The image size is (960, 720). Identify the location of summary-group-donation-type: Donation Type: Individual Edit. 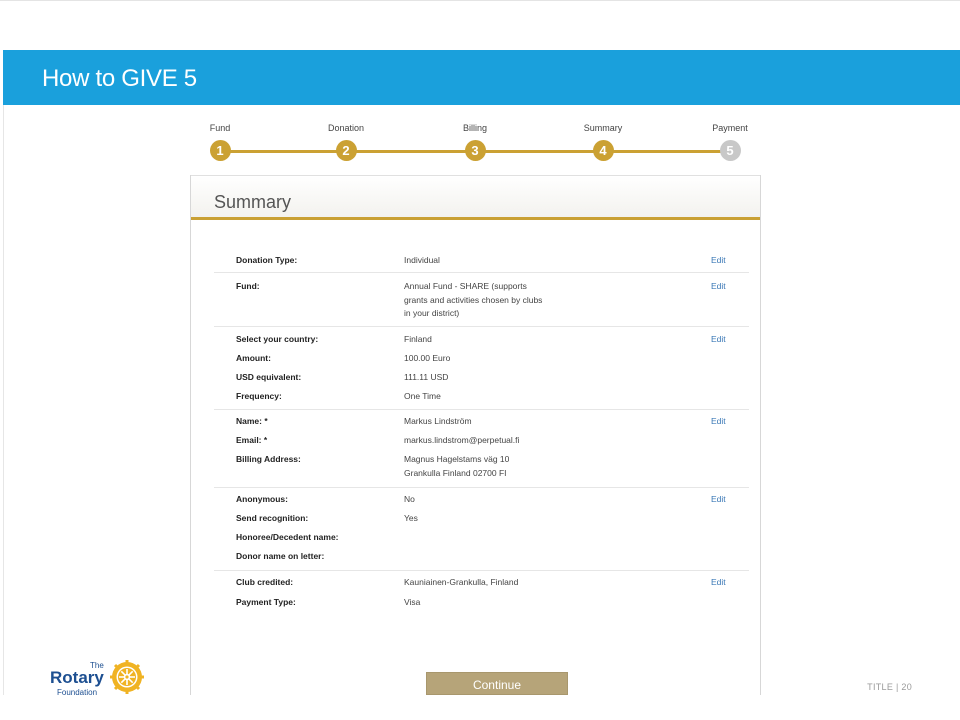
(481, 260).